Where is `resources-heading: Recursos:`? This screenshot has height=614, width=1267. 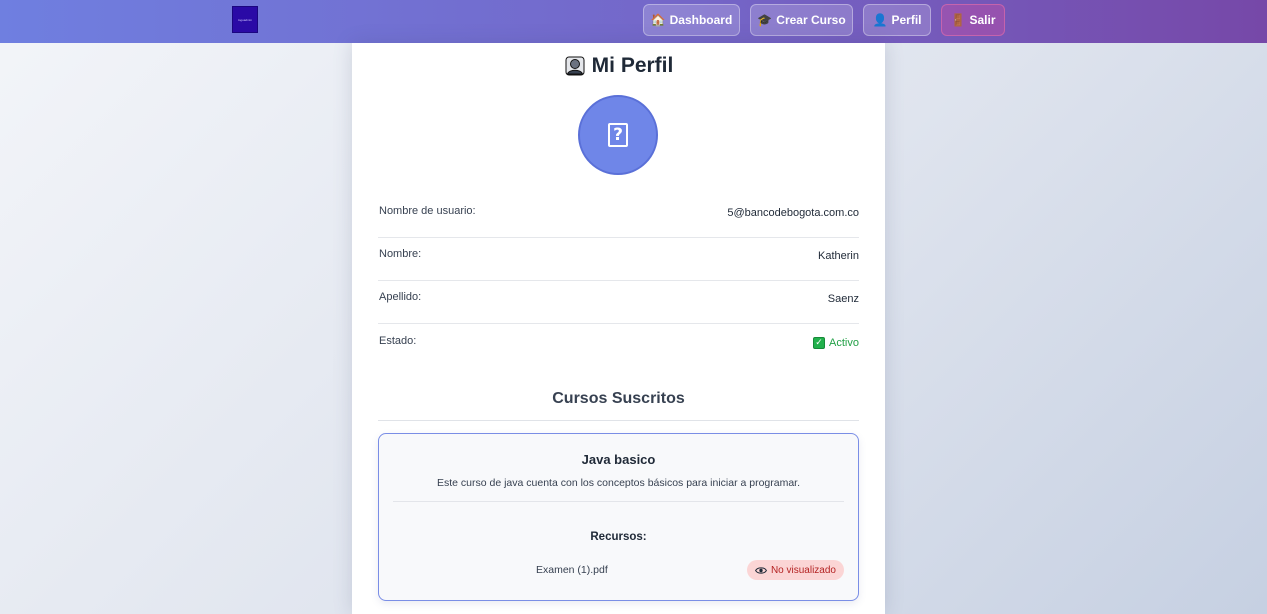 resources-heading: Recursos: is located at coordinates (618, 537).